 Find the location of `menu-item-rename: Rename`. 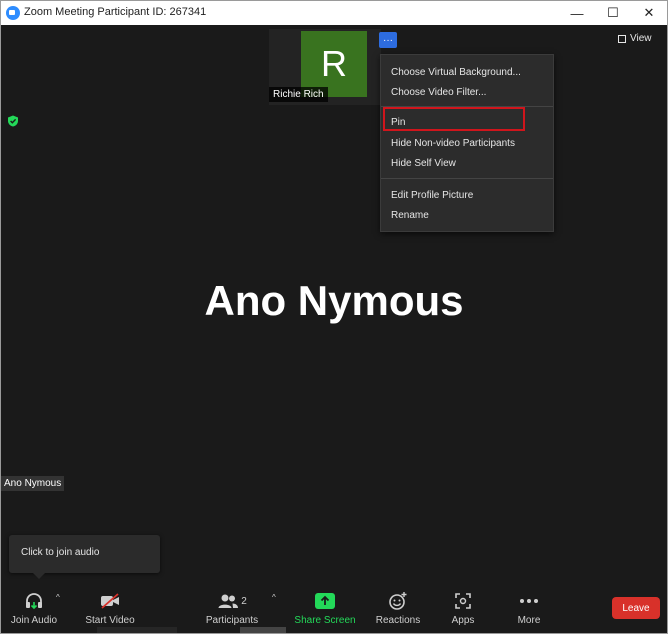

menu-item-rename: Rename is located at coordinates (410, 215).